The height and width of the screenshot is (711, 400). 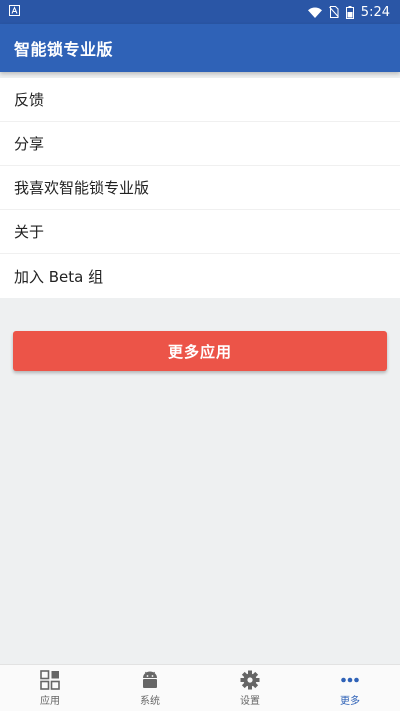 What do you see at coordinates (200, 48) in the screenshot?
I see `app-bar: 智能锁专业版` at bounding box center [200, 48].